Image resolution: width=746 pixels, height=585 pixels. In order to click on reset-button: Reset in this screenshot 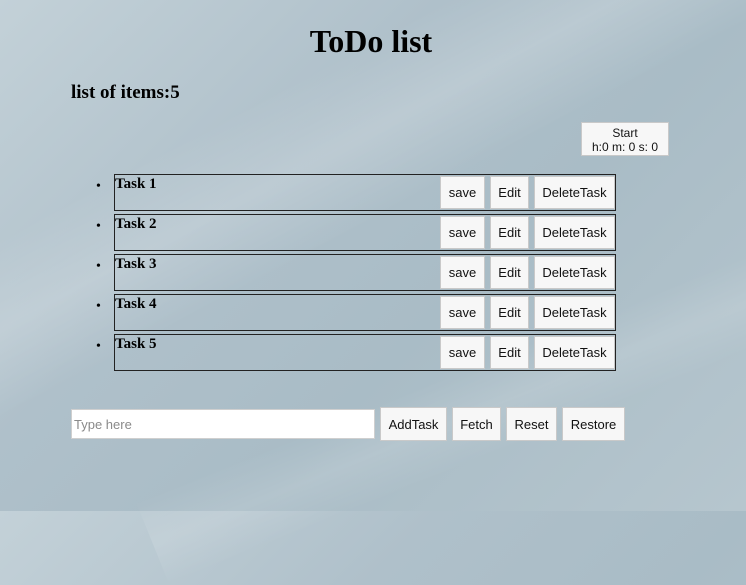, I will do `click(531, 424)`.